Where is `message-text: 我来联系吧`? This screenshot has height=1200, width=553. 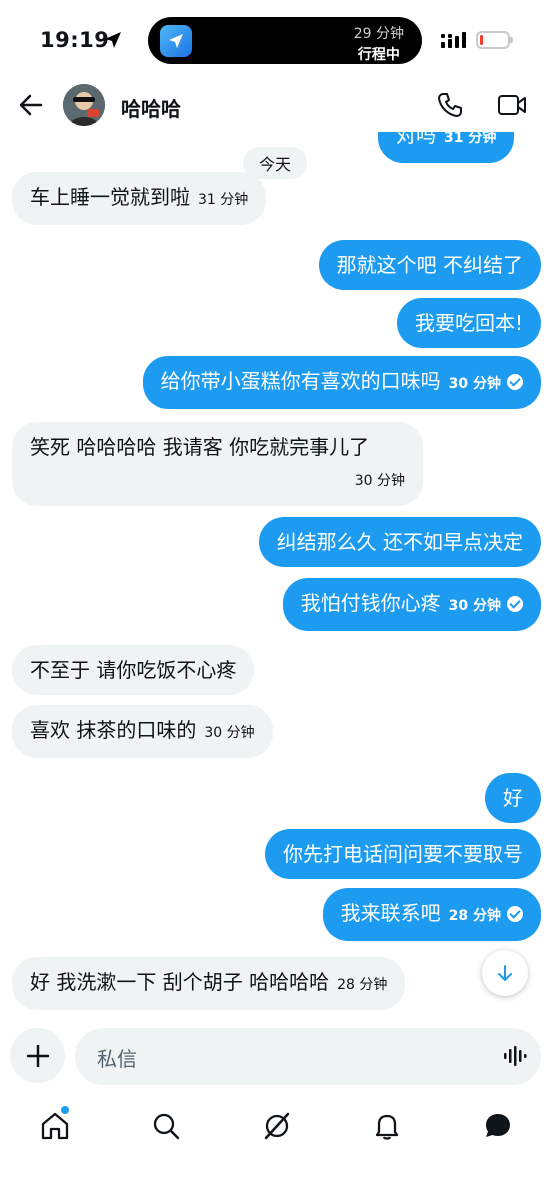 message-text: 我来联系吧 is located at coordinates (390, 913).